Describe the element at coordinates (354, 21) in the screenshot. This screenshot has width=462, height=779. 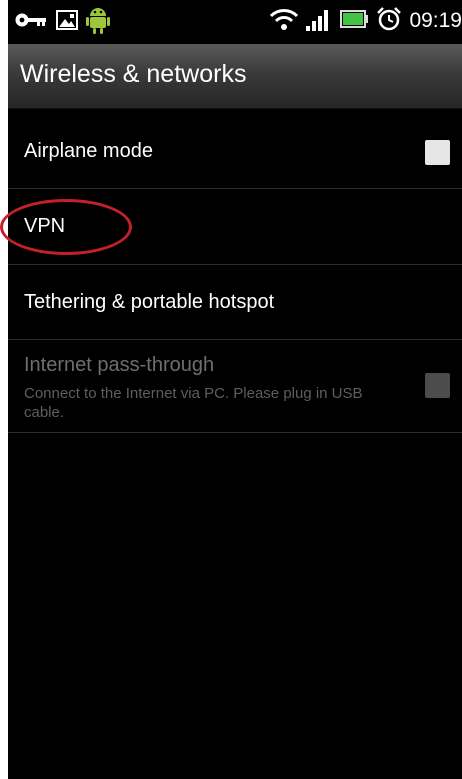
I see `battery-icon` at that location.